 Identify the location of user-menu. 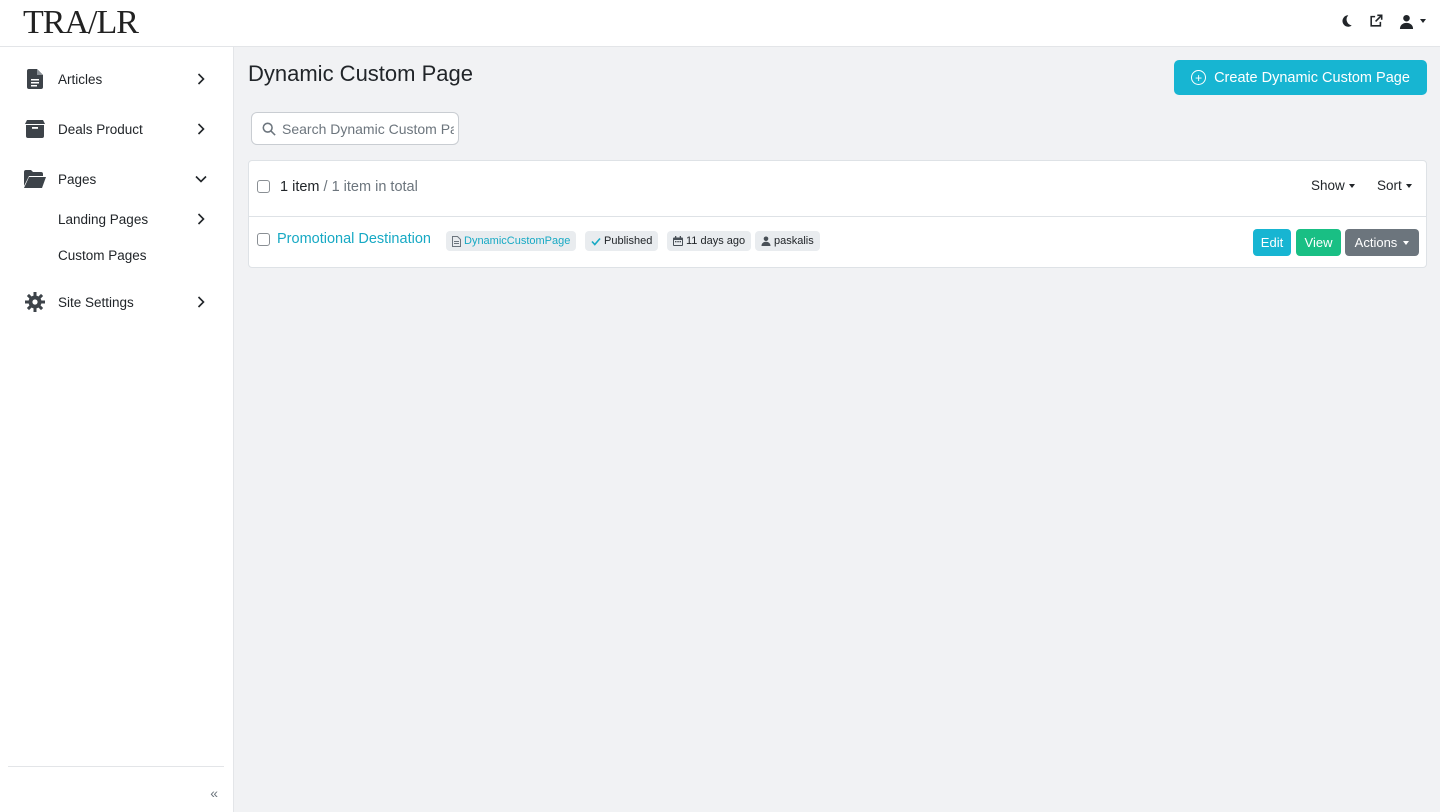
(1412, 21).